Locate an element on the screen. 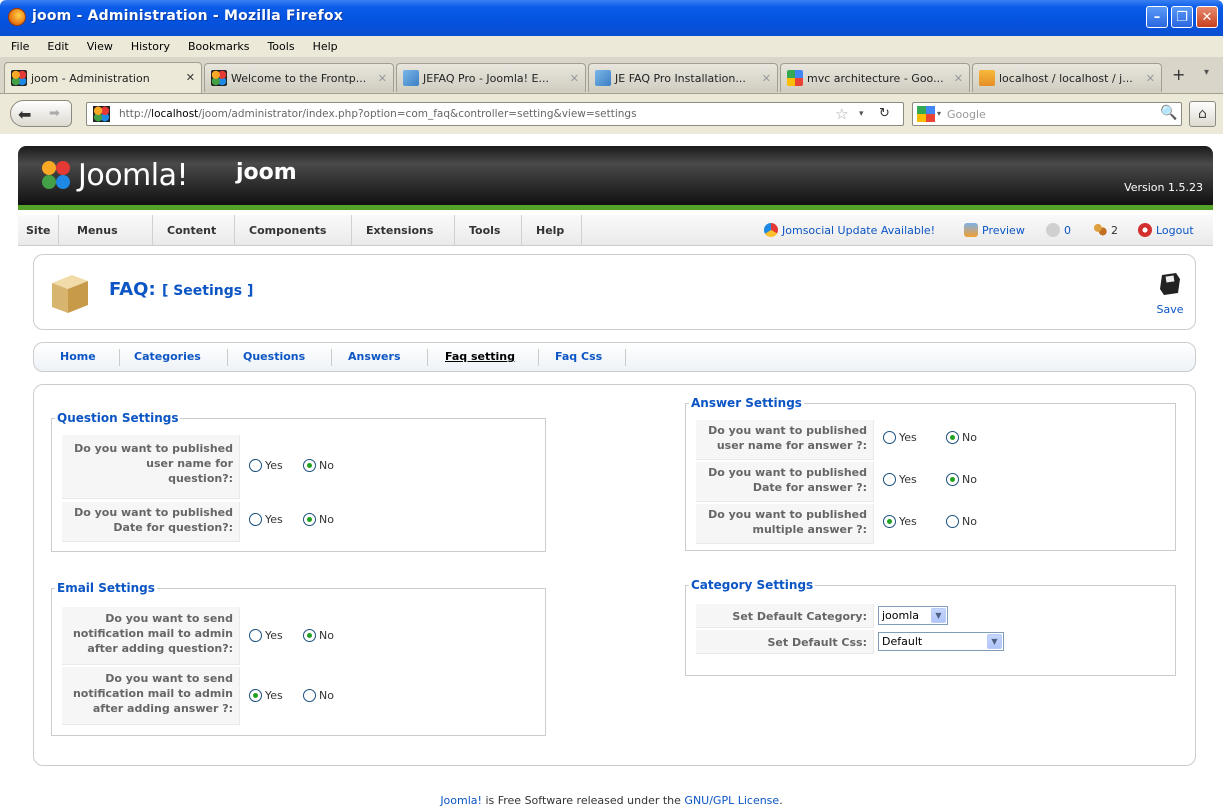 Image resolution: width=1223 pixels, height=807 pixels. admin-menu-tools: Tools is located at coordinates (488, 230).